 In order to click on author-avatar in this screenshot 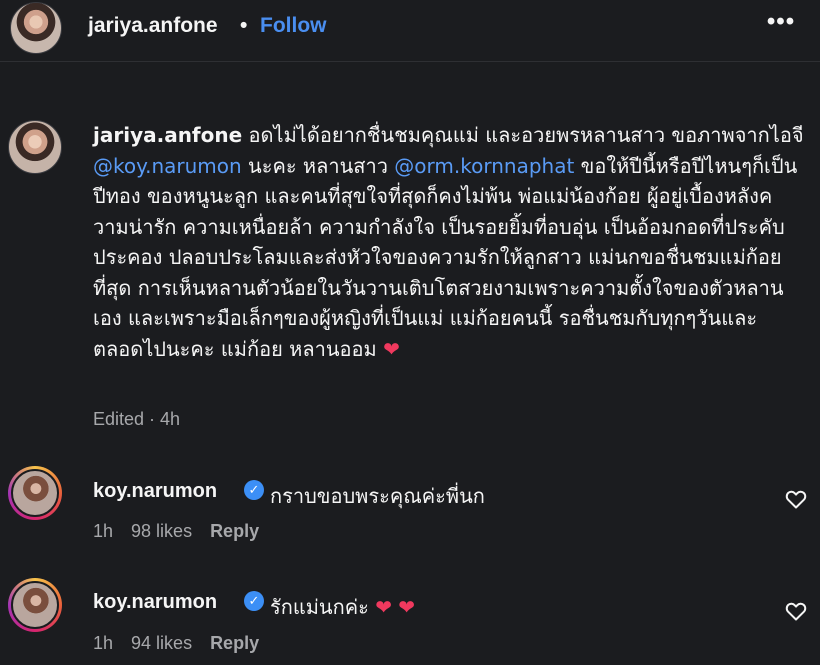, I will do `click(36, 28)`.